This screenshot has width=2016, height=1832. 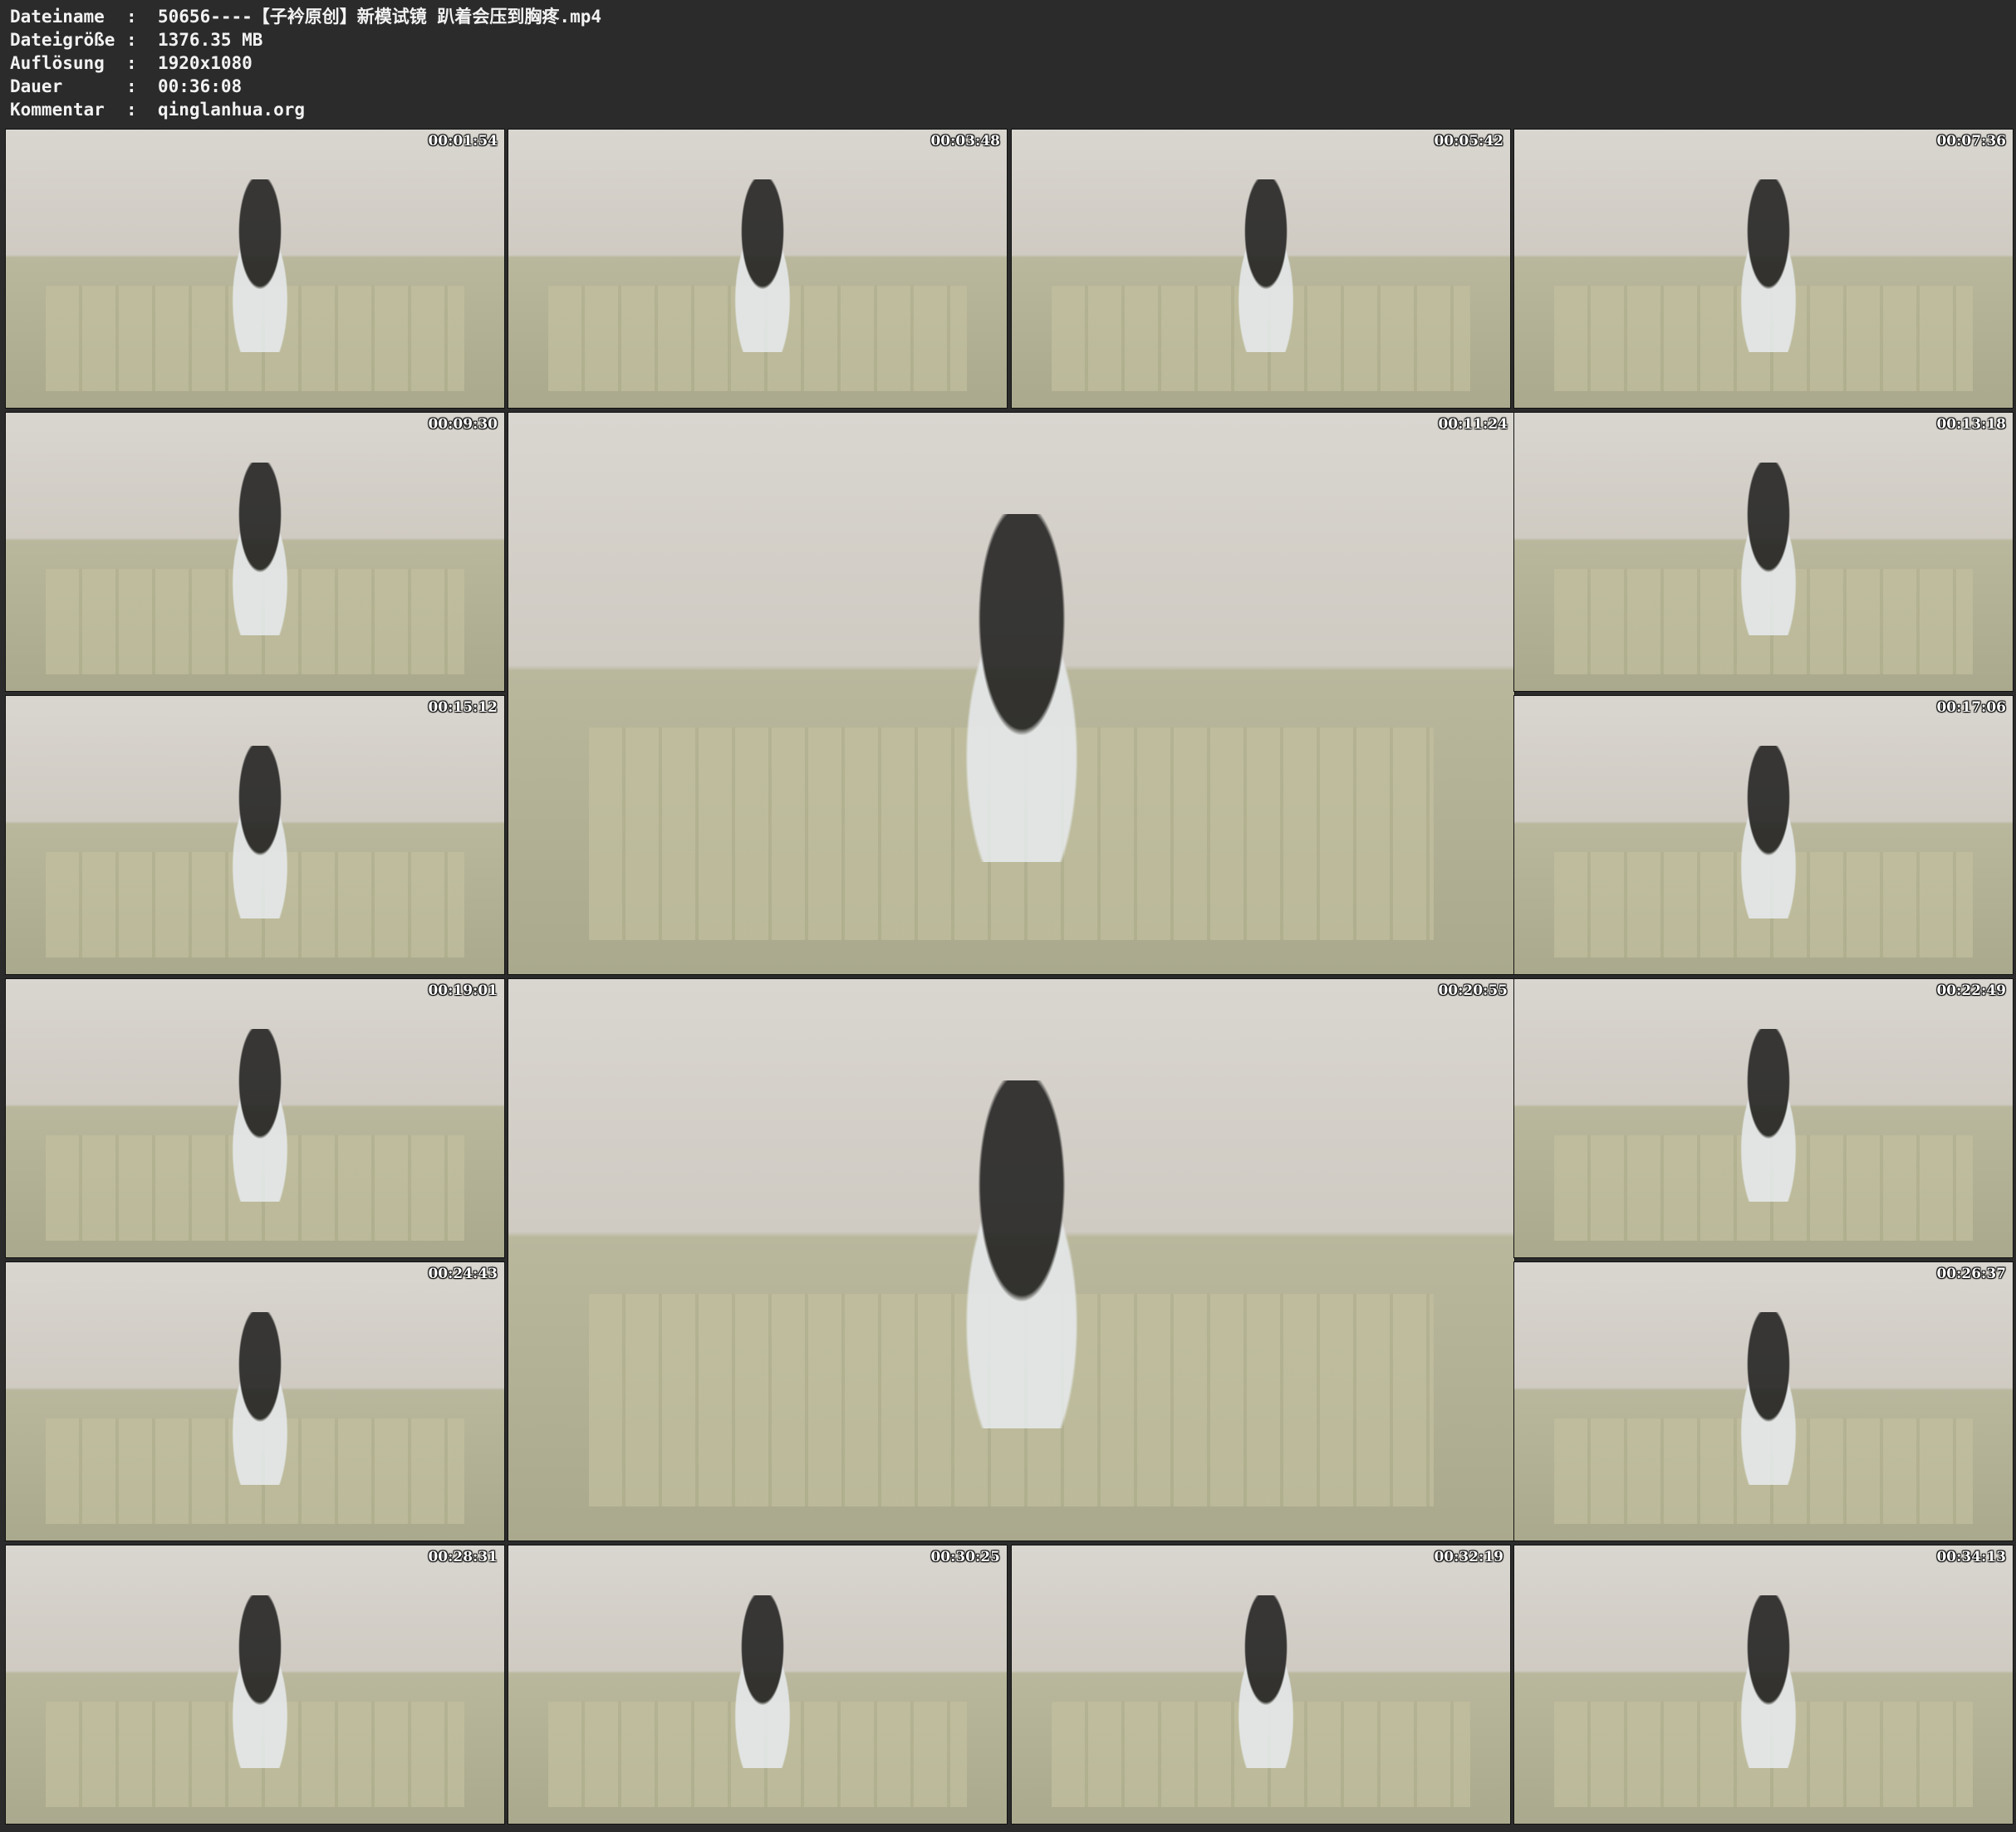 I want to click on video-thumbnail: 00:28:31, so click(x=255, y=1685).